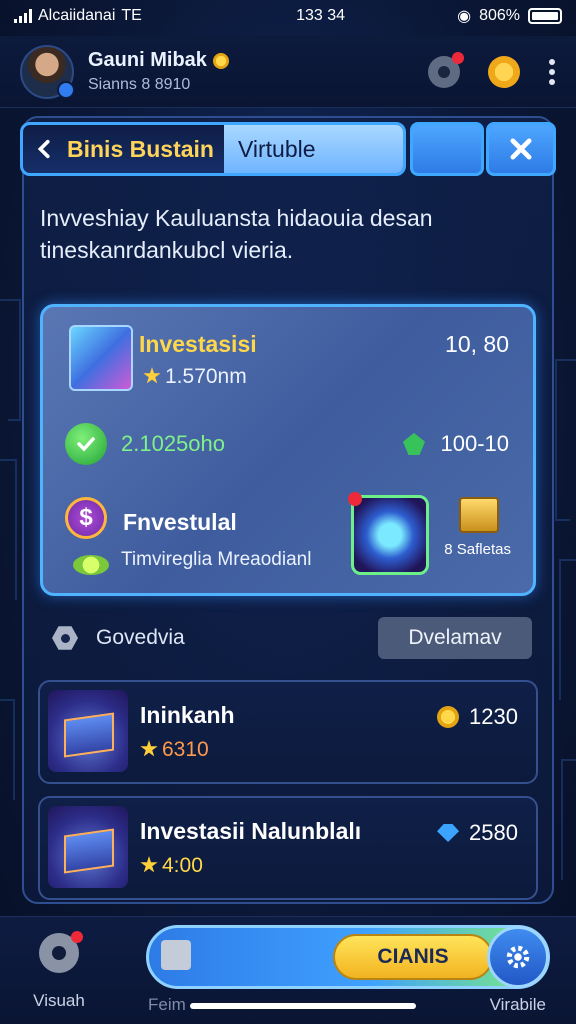 This screenshot has height=1024, width=576. Describe the element at coordinates (91, 565) in the screenshot. I see `coin-pile-icon` at that location.